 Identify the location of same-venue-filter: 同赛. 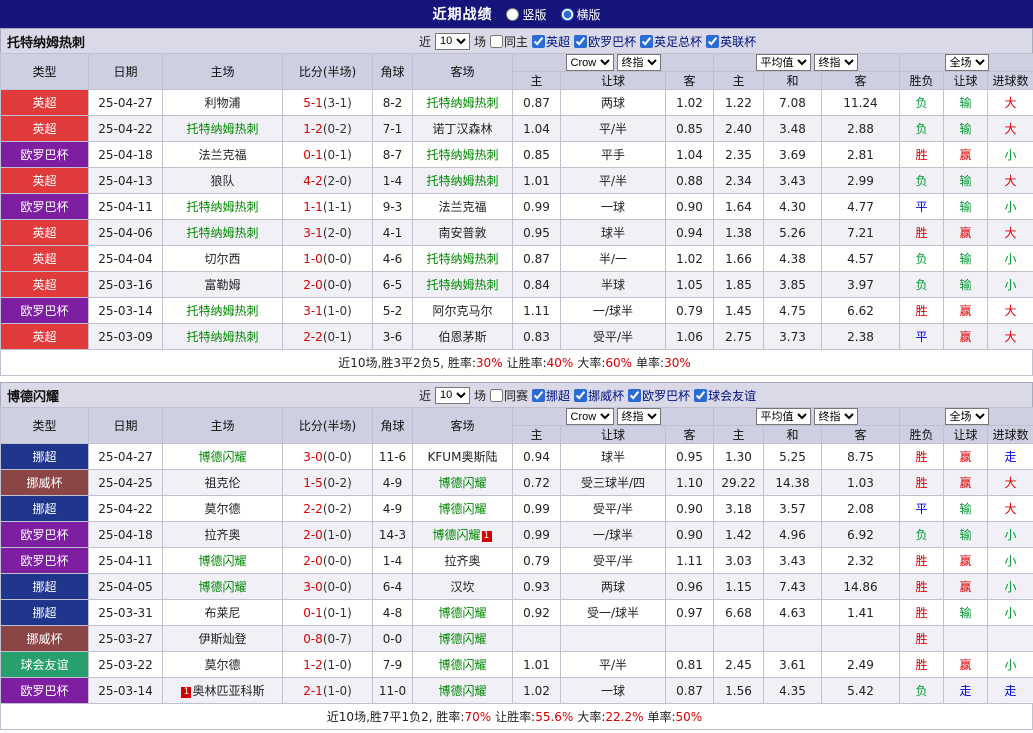
(509, 395).